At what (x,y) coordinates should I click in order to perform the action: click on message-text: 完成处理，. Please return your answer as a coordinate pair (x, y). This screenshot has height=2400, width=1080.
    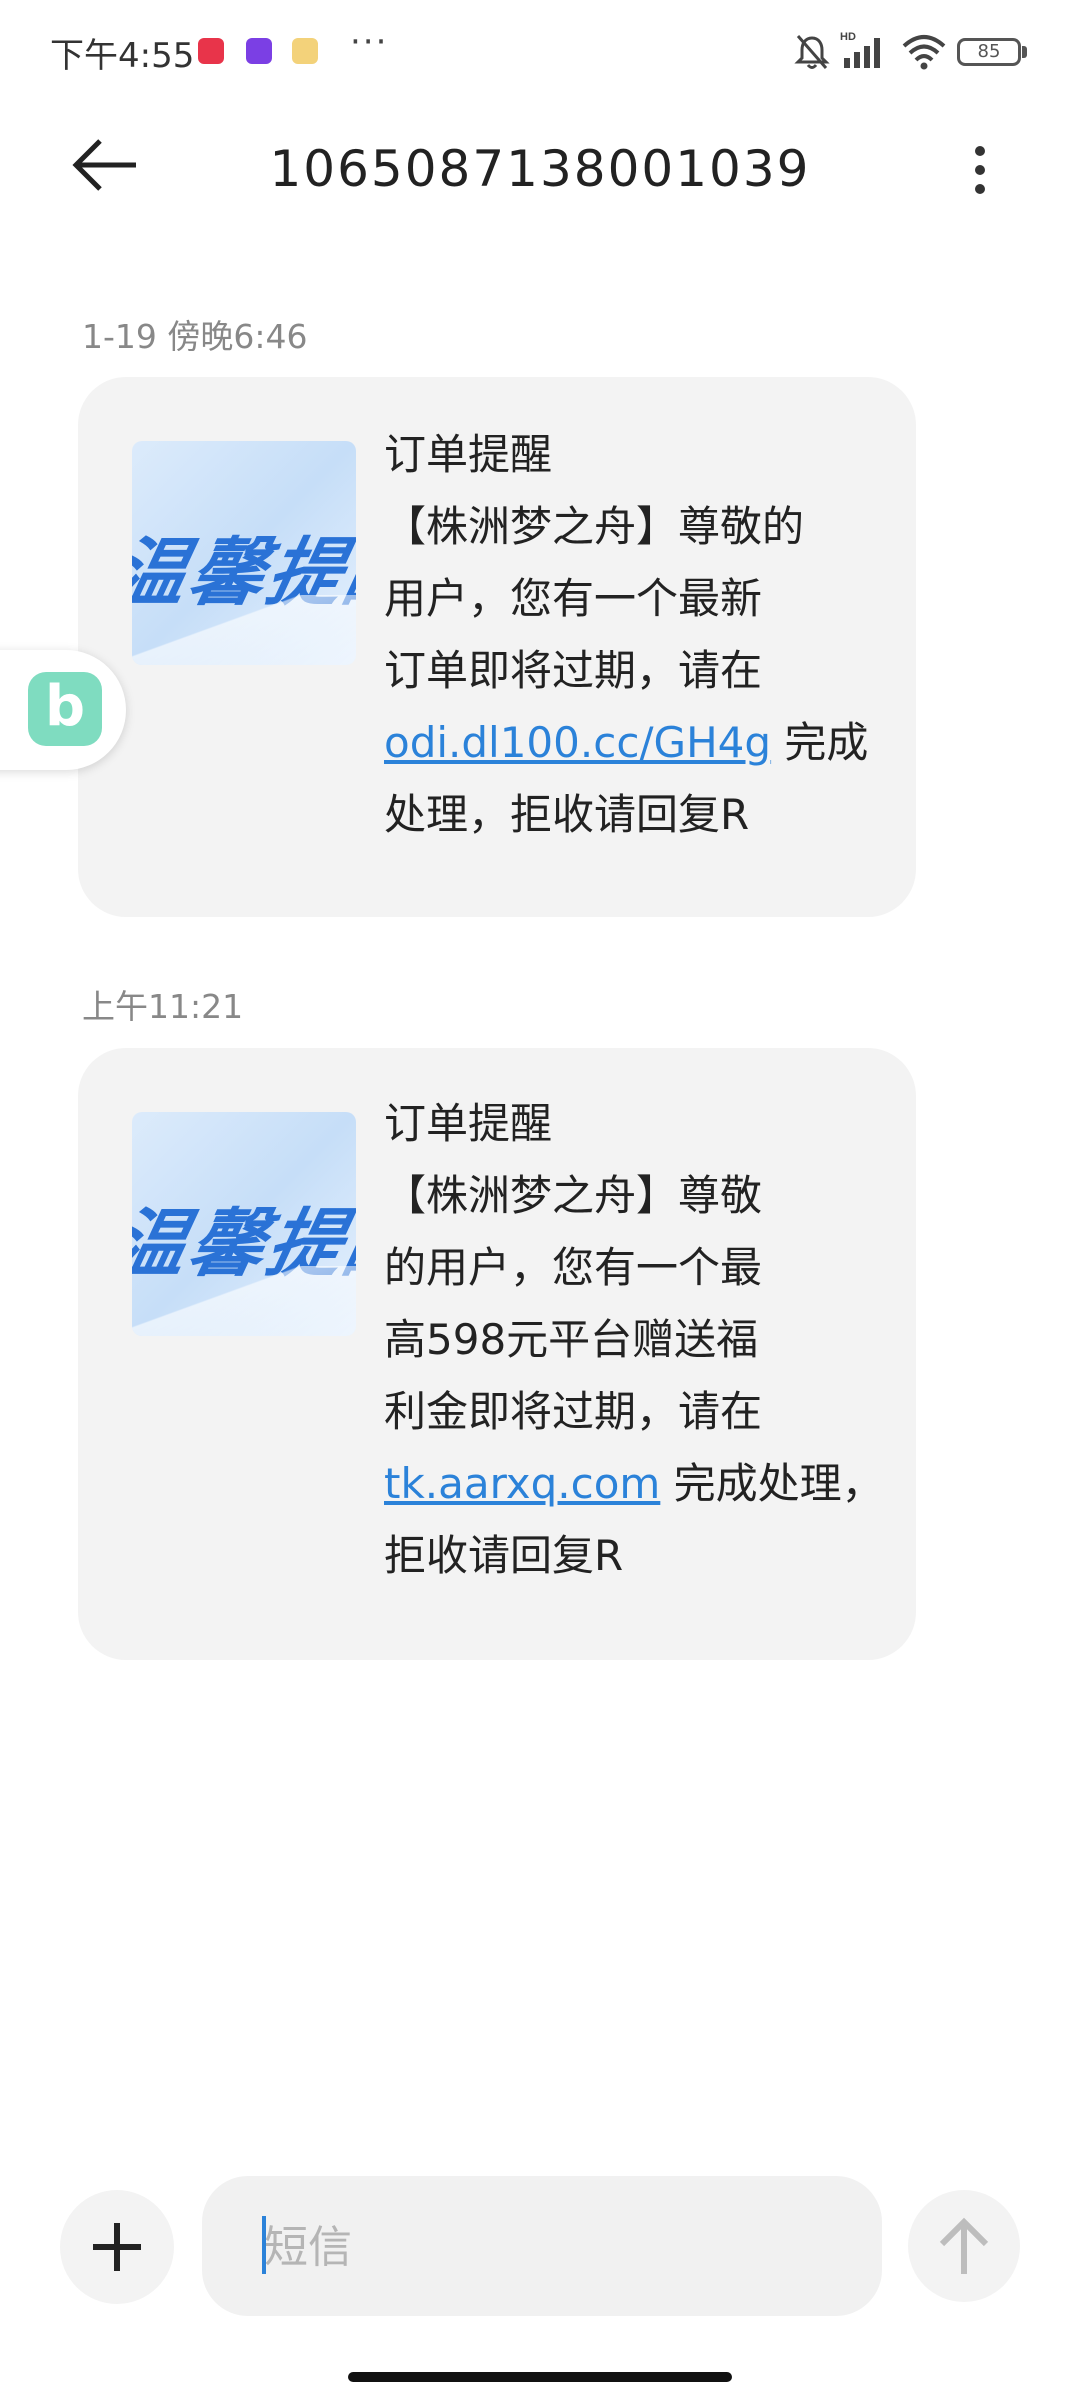
    Looking at the image, I should click on (772, 1483).